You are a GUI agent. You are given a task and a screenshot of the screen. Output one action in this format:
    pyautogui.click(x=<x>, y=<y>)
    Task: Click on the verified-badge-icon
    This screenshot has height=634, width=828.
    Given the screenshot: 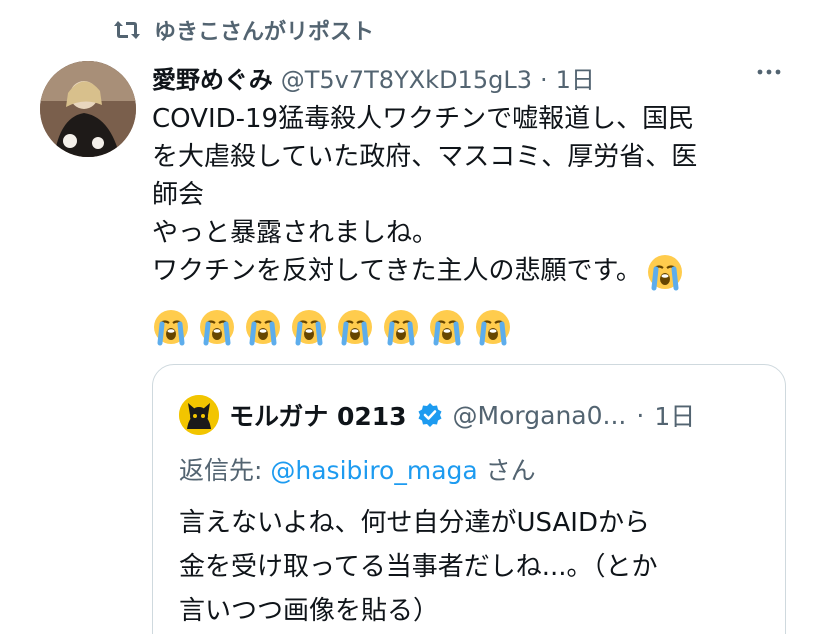 What is the action you would take?
    pyautogui.click(x=430, y=415)
    